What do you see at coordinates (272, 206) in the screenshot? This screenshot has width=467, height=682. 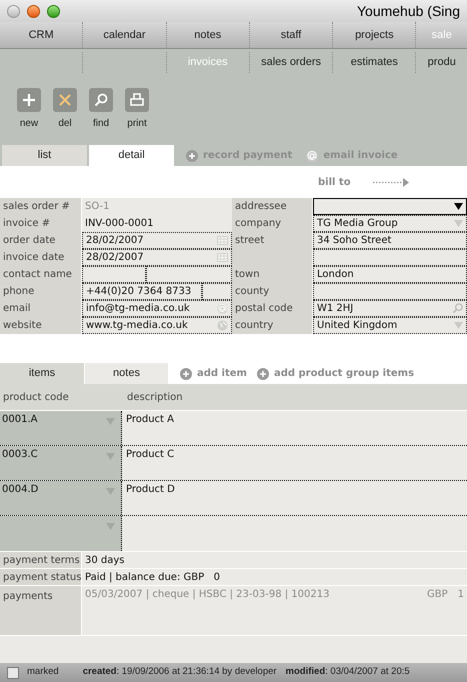 I see `field-label: addressee` at bounding box center [272, 206].